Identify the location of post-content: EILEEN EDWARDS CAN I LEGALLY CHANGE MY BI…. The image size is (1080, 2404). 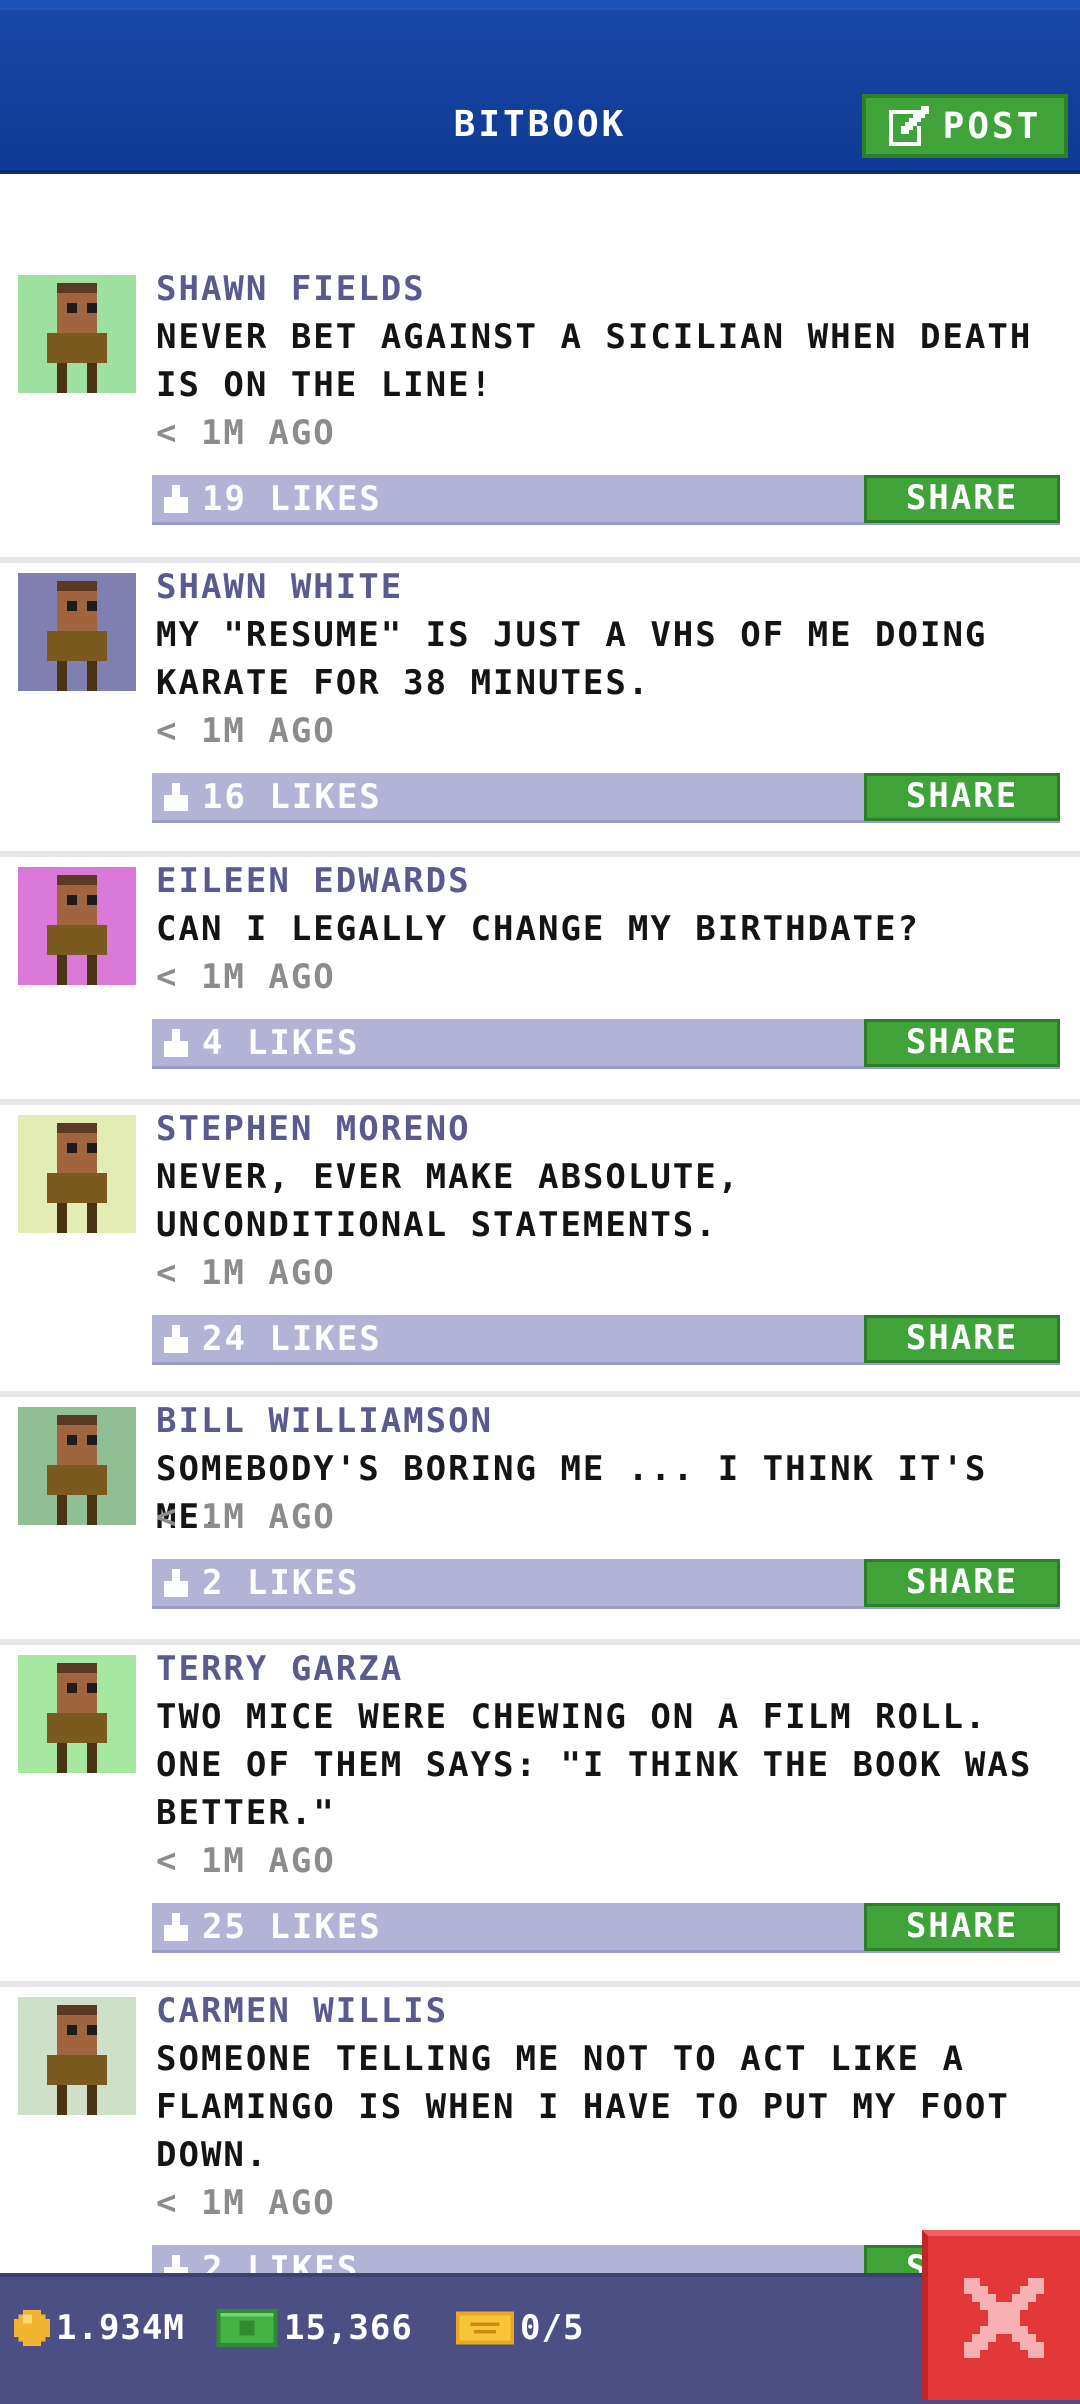
(610, 929).